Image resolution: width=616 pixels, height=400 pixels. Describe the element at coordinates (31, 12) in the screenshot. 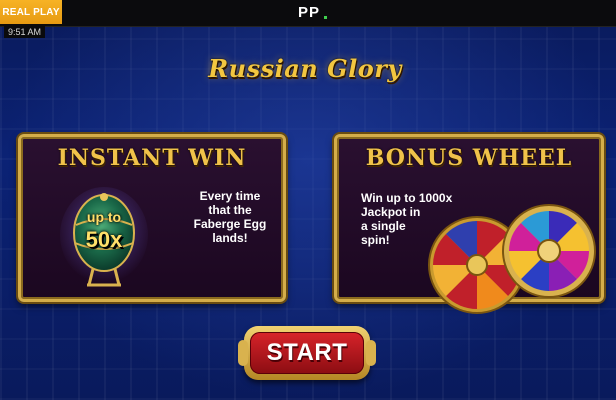

I see `real-play-button: REAL PLAY` at that location.